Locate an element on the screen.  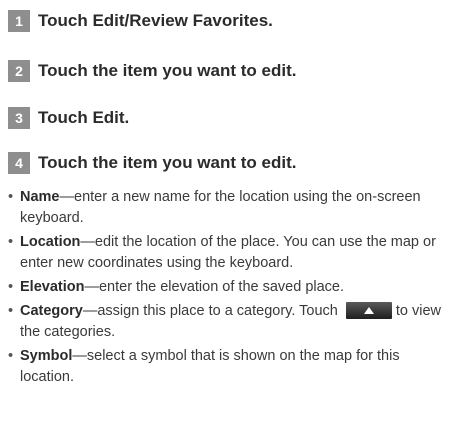
bullet-term-category: Category is located at coordinates (51, 311).